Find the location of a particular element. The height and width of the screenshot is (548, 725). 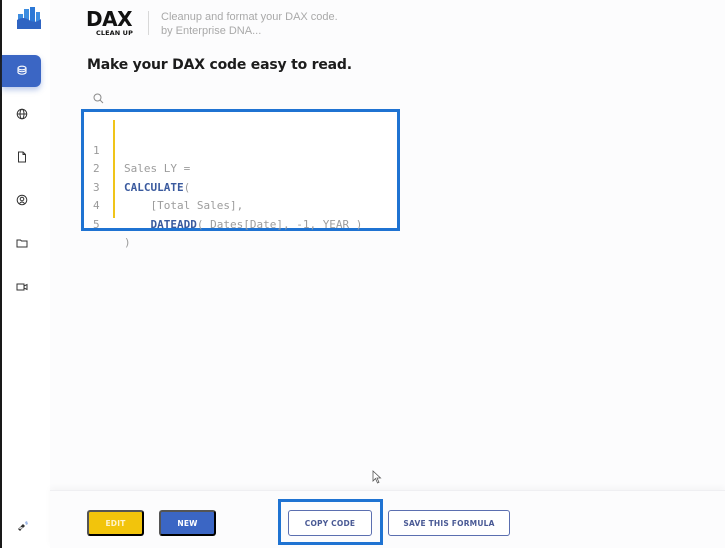

edit-button: EDIT is located at coordinates (115, 523).